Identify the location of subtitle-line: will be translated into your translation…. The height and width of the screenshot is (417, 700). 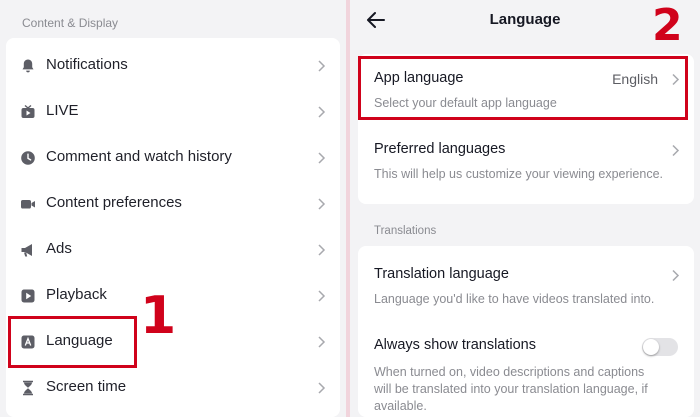
(511, 389).